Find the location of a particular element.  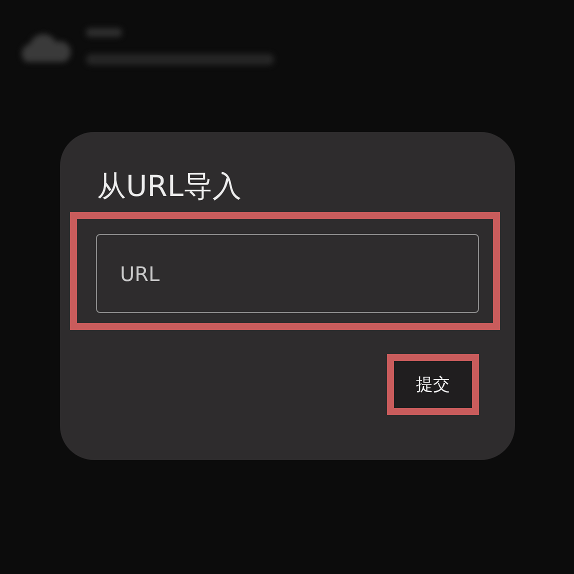

submit-button: 提交 is located at coordinates (433, 384).